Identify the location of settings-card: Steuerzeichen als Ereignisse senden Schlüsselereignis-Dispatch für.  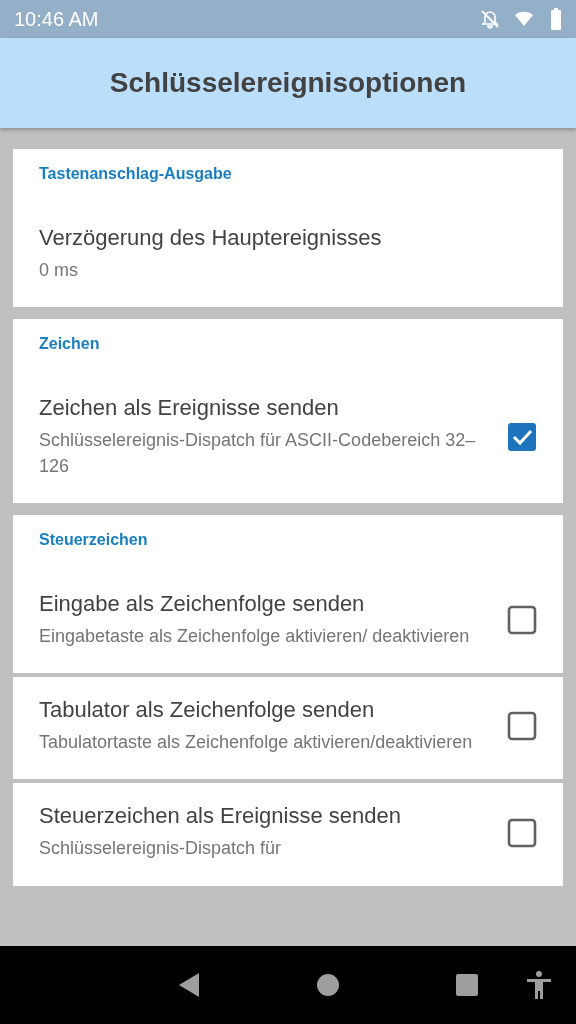
(288, 834).